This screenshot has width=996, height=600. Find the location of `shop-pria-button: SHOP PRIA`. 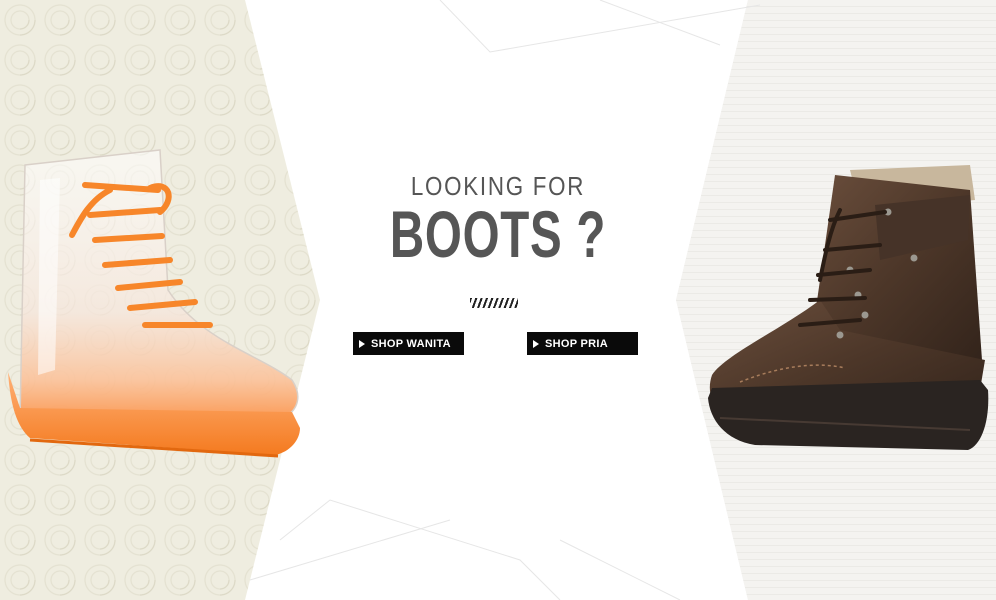

shop-pria-button: SHOP PRIA is located at coordinates (582, 343).